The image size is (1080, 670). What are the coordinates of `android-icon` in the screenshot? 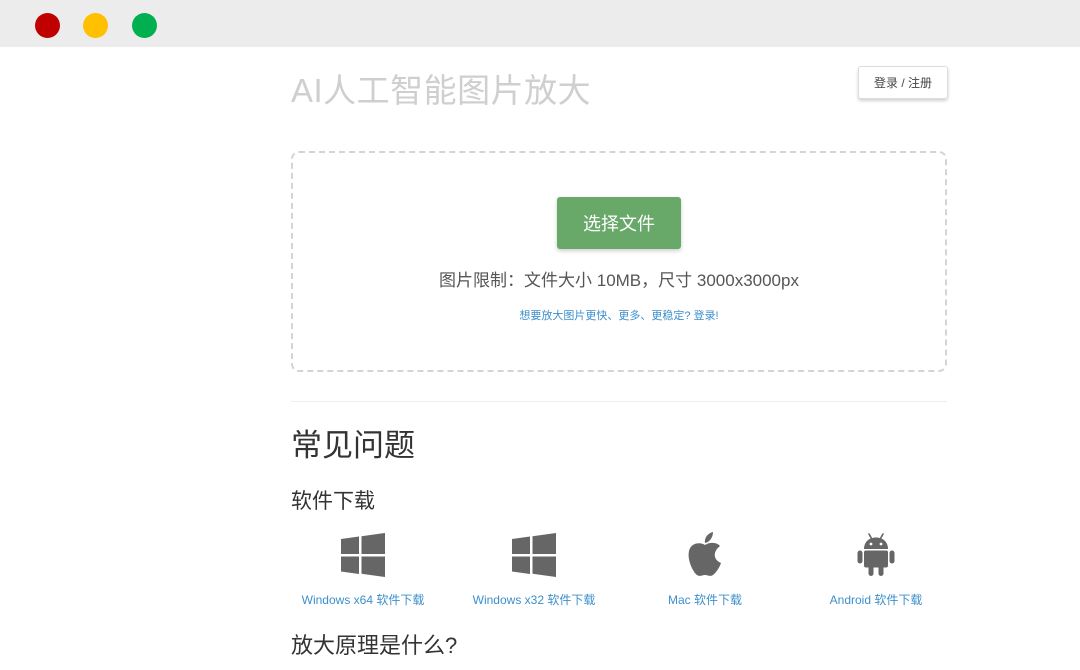 It's located at (876, 555).